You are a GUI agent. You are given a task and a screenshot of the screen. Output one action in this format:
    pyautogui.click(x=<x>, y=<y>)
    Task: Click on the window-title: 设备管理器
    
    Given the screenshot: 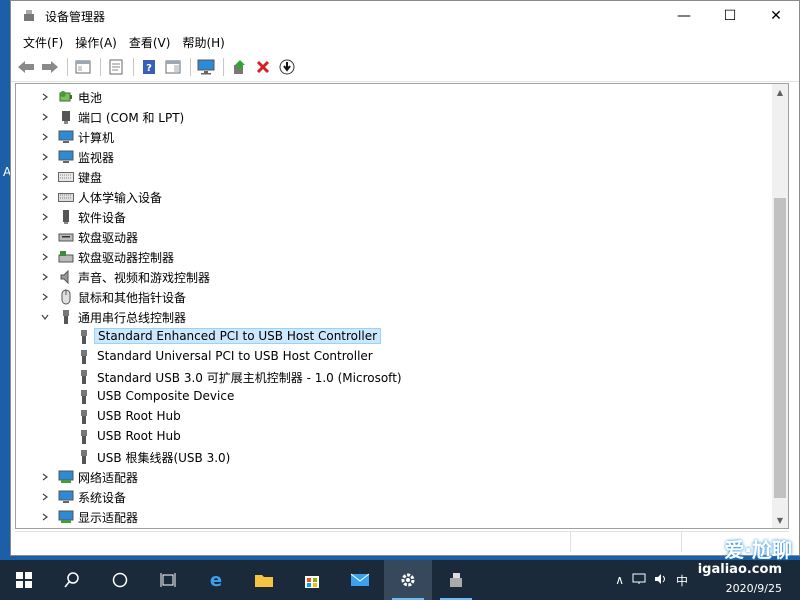 What is the action you would take?
    pyautogui.click(x=75, y=16)
    